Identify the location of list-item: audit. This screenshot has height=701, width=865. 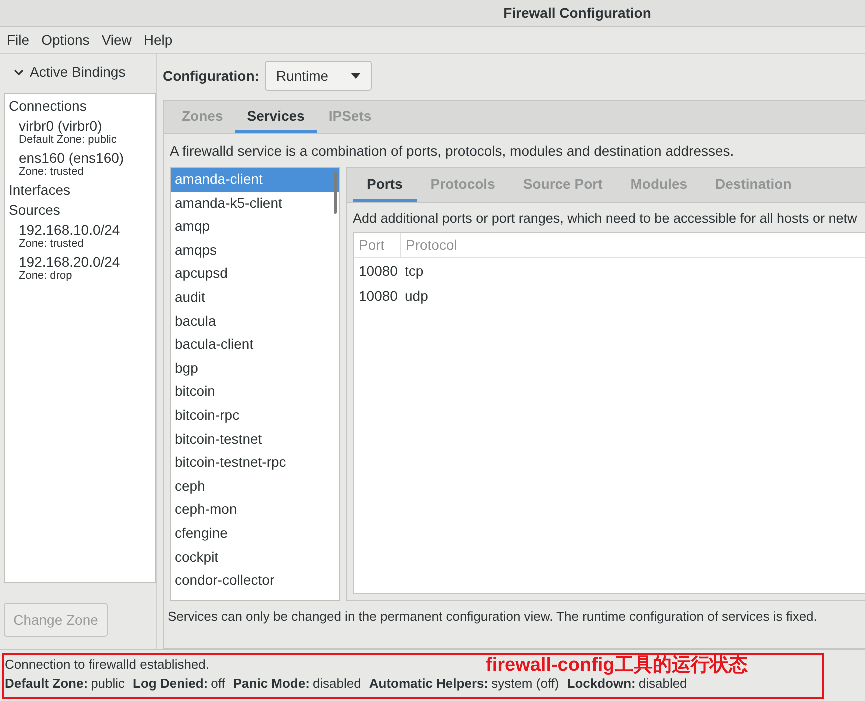
(255, 298).